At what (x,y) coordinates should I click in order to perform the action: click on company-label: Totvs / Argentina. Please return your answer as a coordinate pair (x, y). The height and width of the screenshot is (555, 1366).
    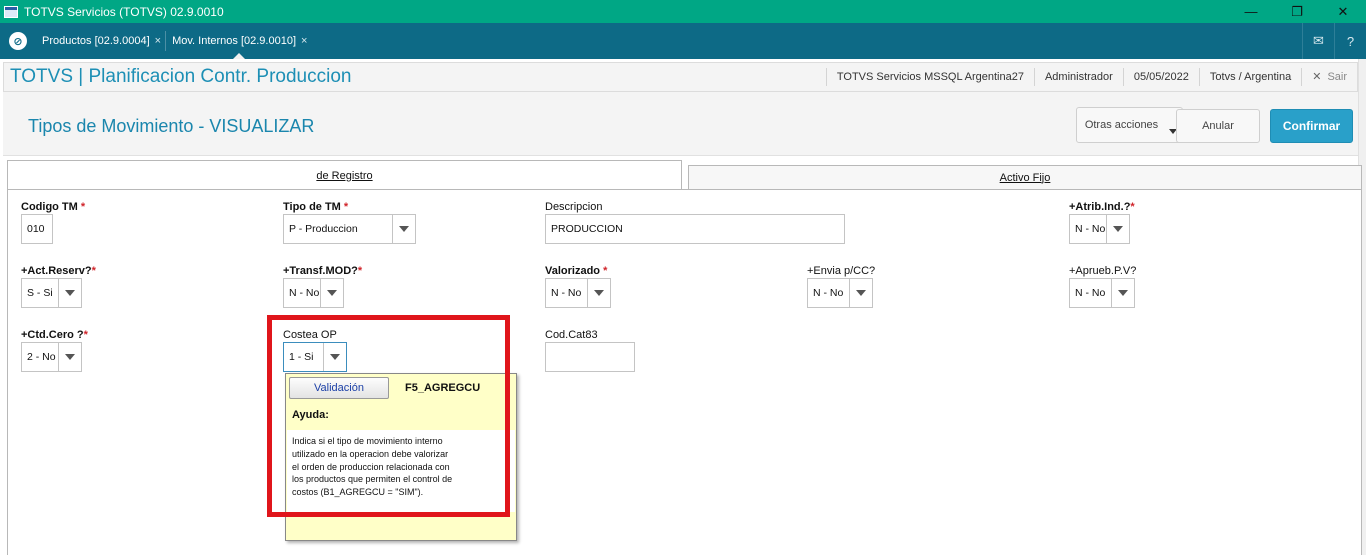
    Looking at the image, I should click on (1249, 77).